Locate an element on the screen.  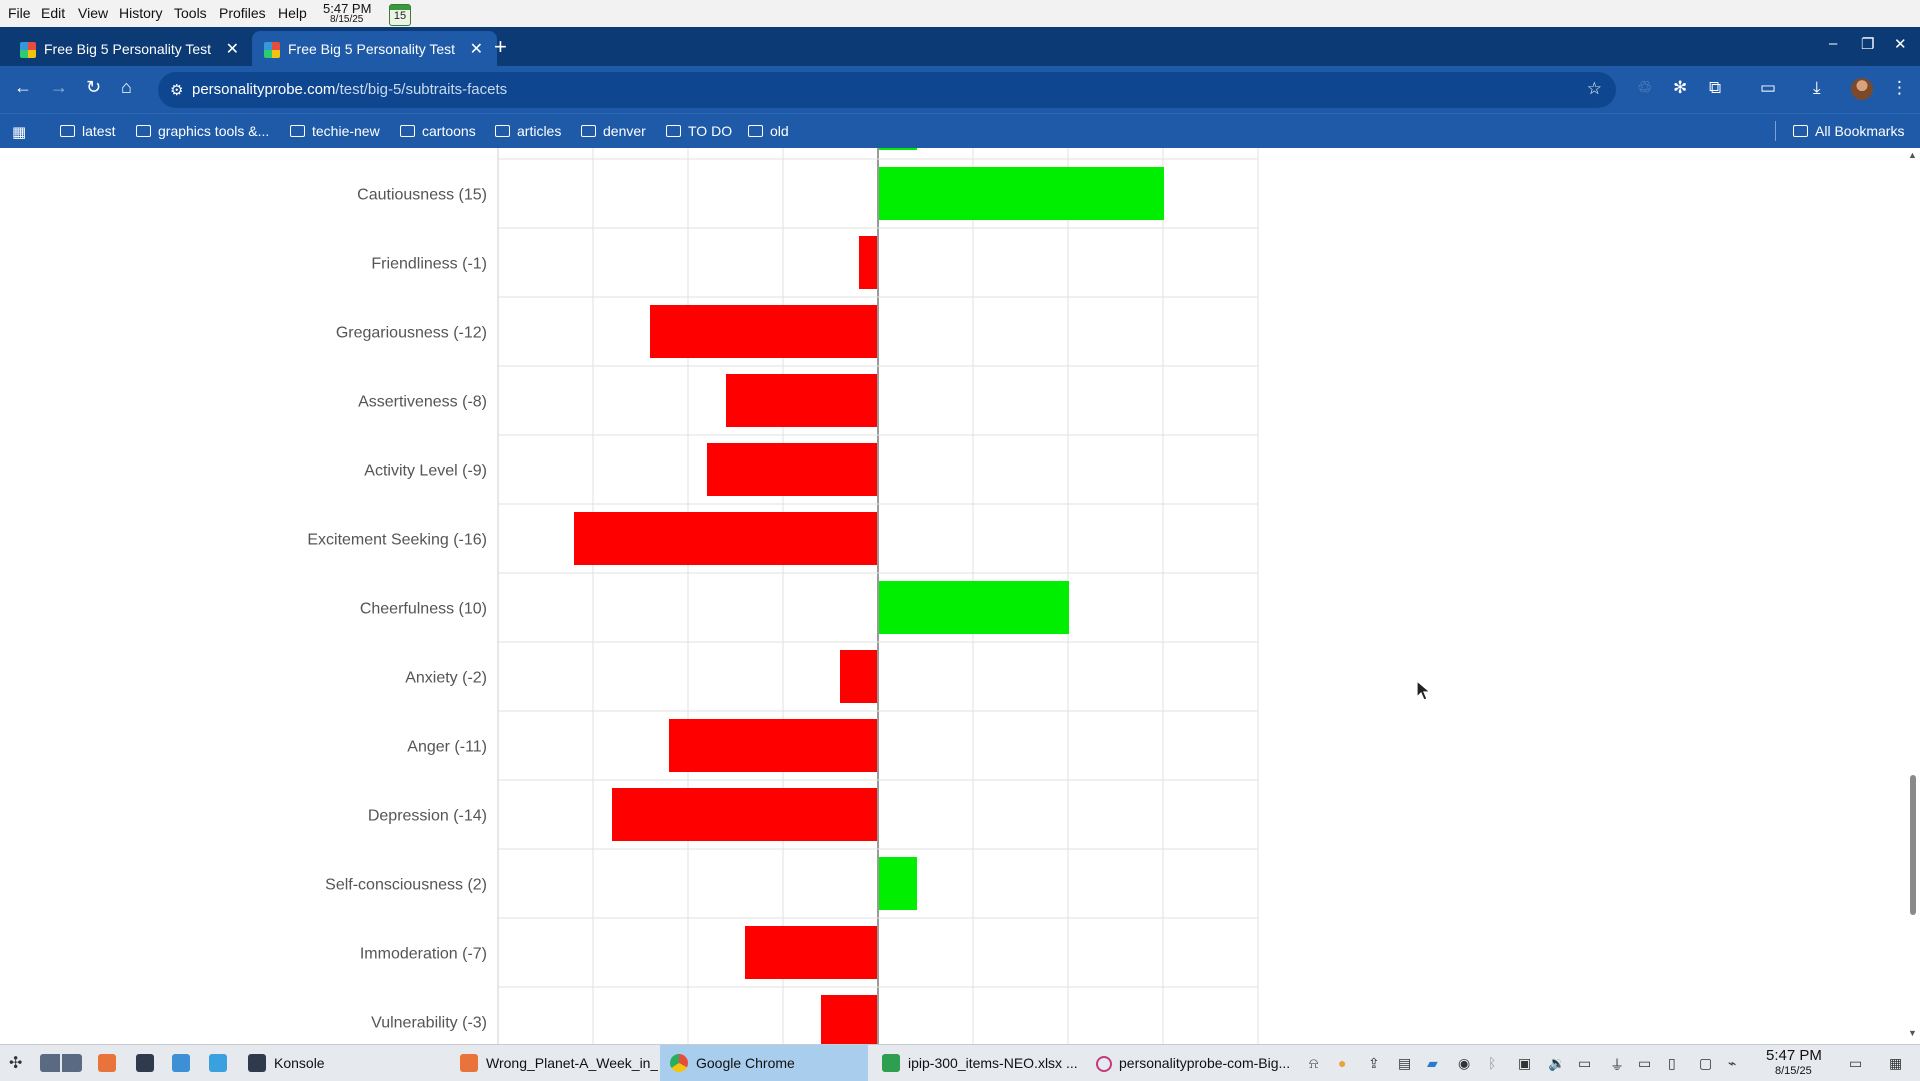
bookmark-label: old is located at coordinates (779, 131).